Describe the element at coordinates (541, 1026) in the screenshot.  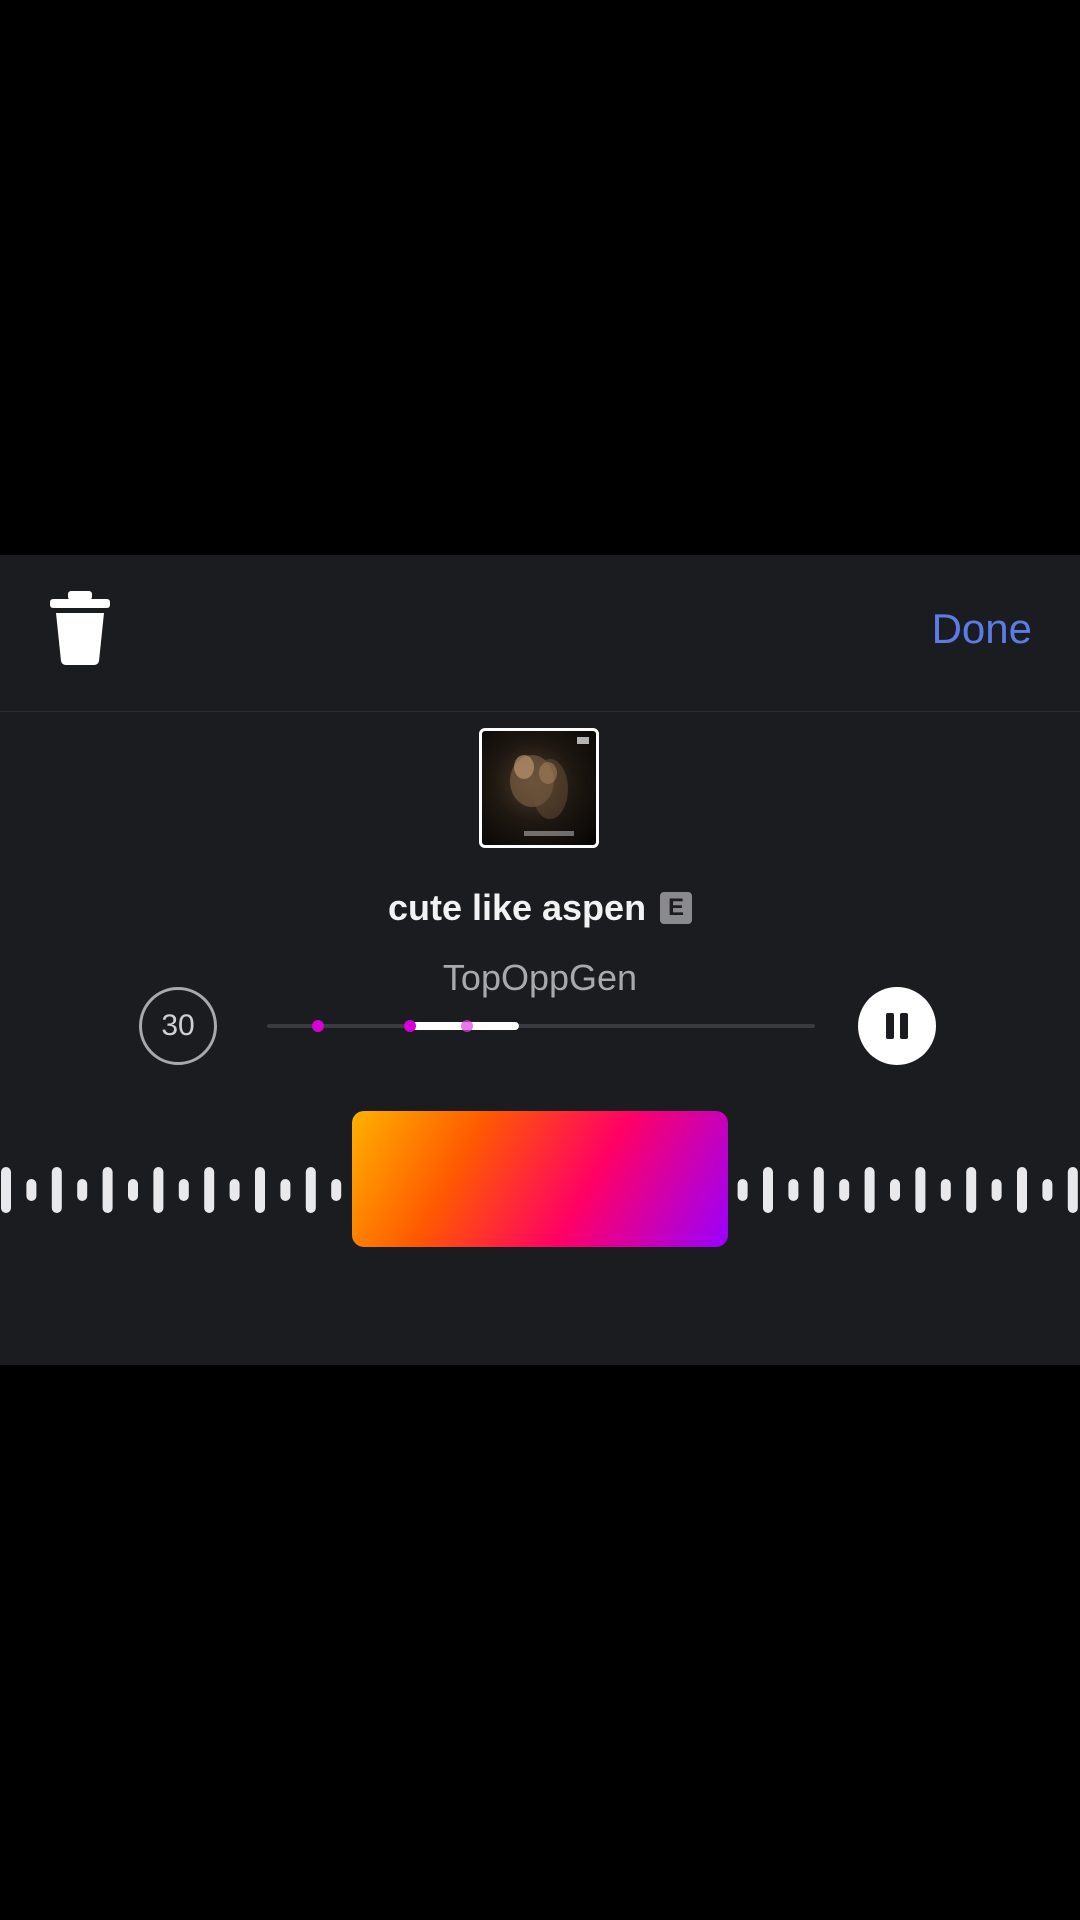
I see `song-progress-track` at that location.